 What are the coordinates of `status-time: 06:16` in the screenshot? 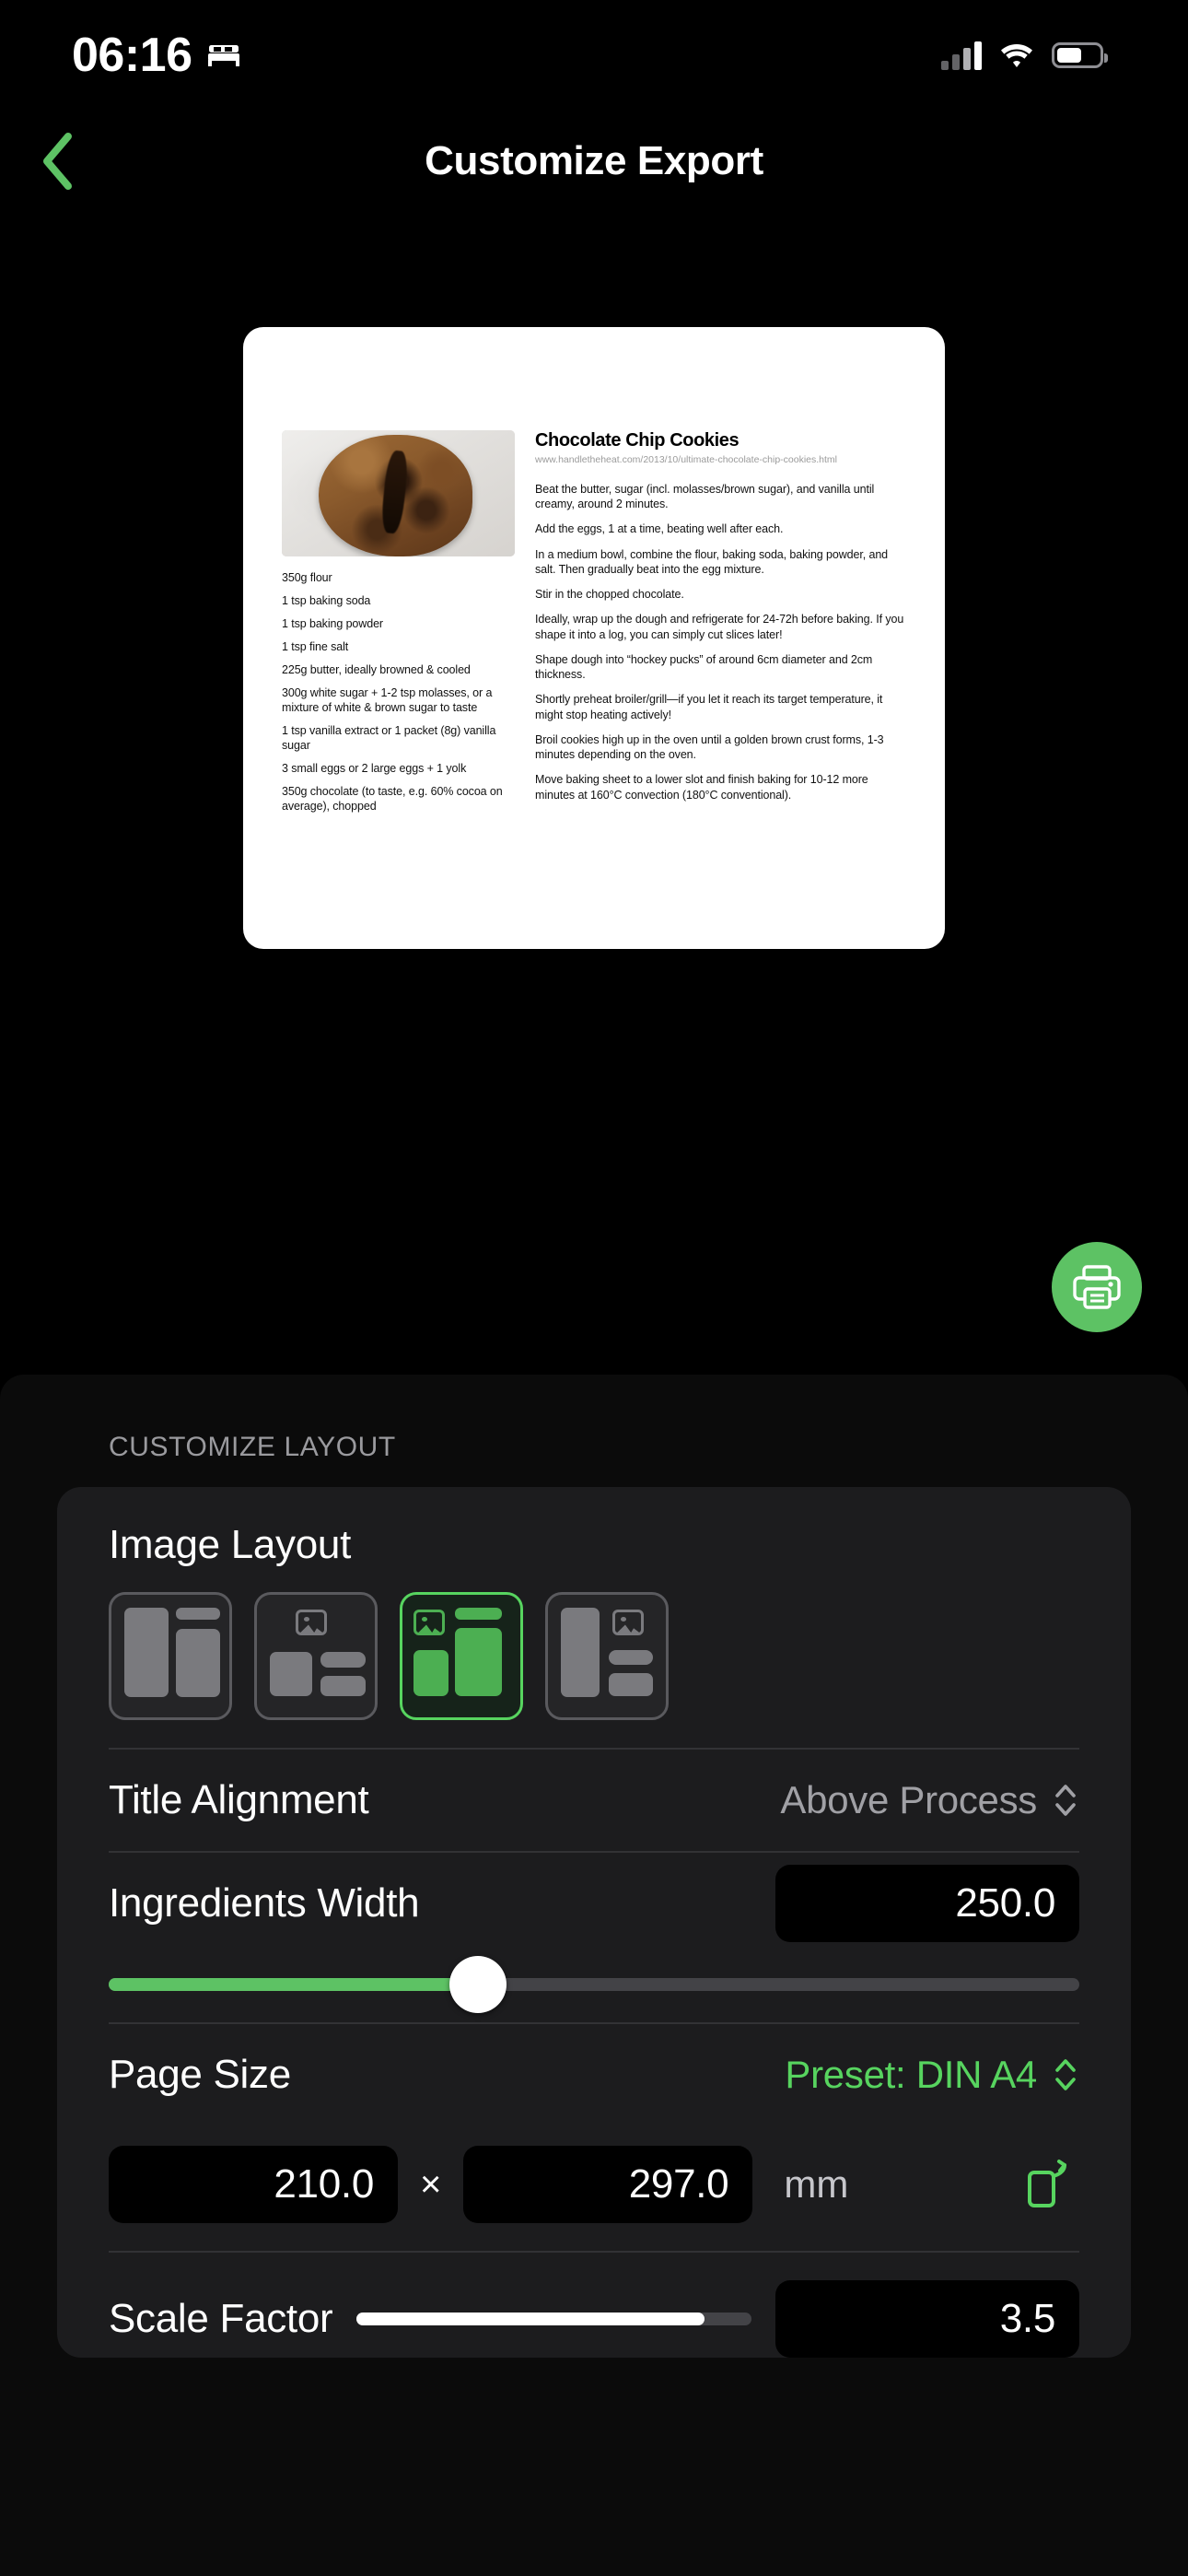 It's located at (132, 55).